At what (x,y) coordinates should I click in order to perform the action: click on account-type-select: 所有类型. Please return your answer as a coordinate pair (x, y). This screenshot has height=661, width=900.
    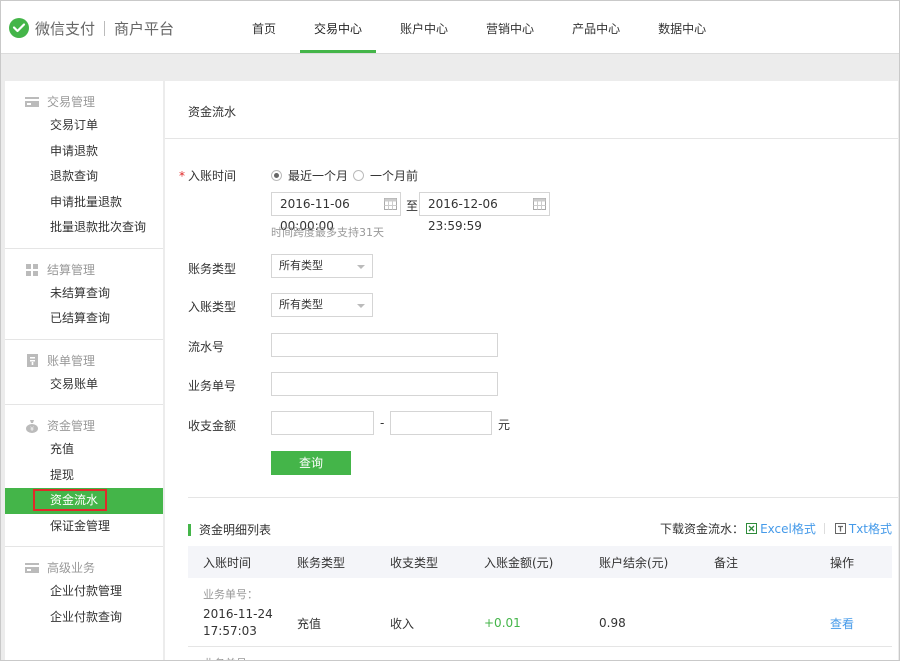
    Looking at the image, I should click on (322, 266).